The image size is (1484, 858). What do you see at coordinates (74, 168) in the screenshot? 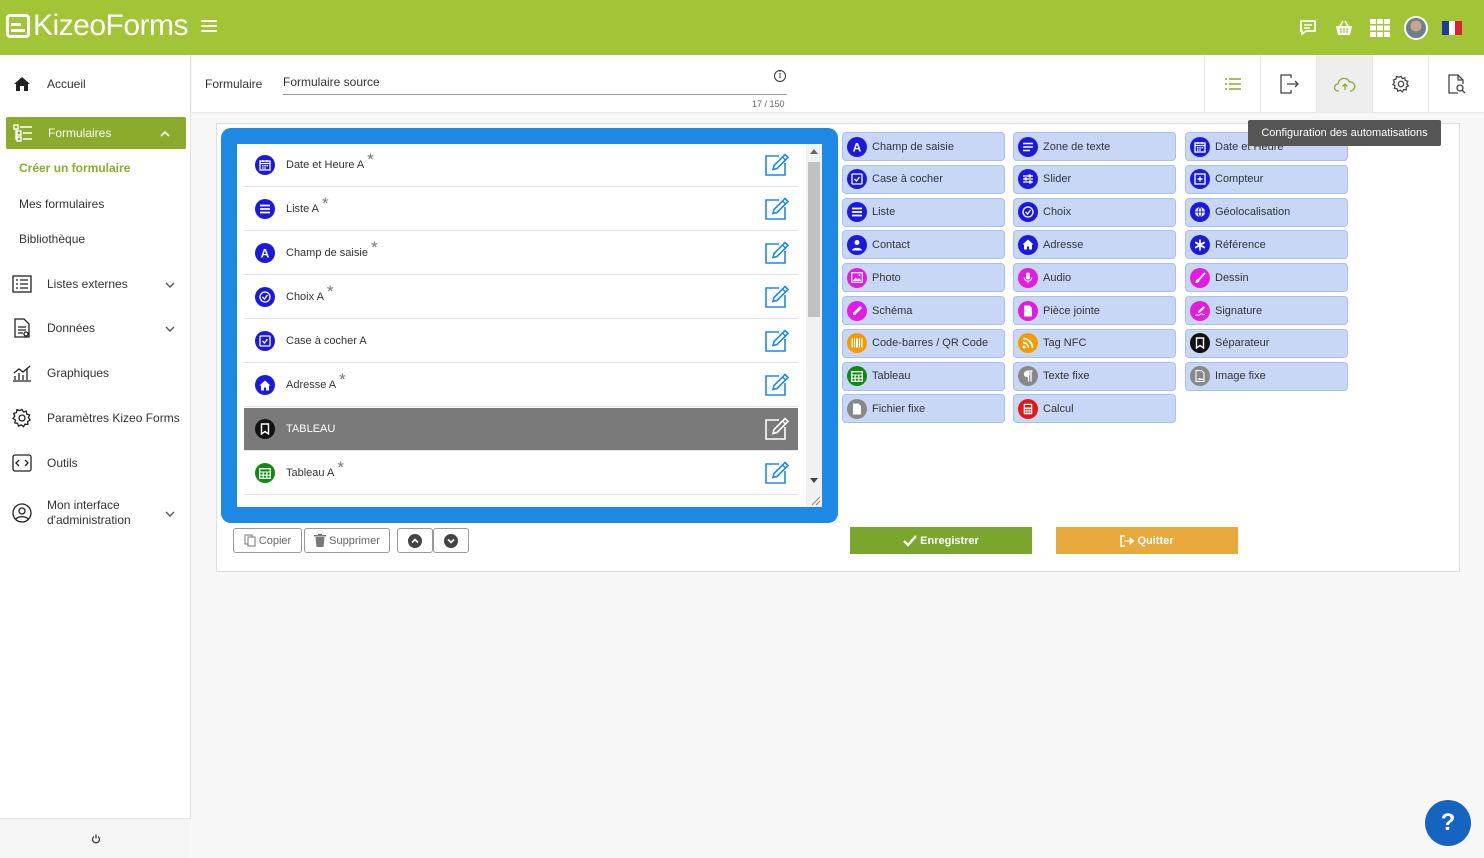
I see `sidebar-subitem-creer: Créer un formulaire` at bounding box center [74, 168].